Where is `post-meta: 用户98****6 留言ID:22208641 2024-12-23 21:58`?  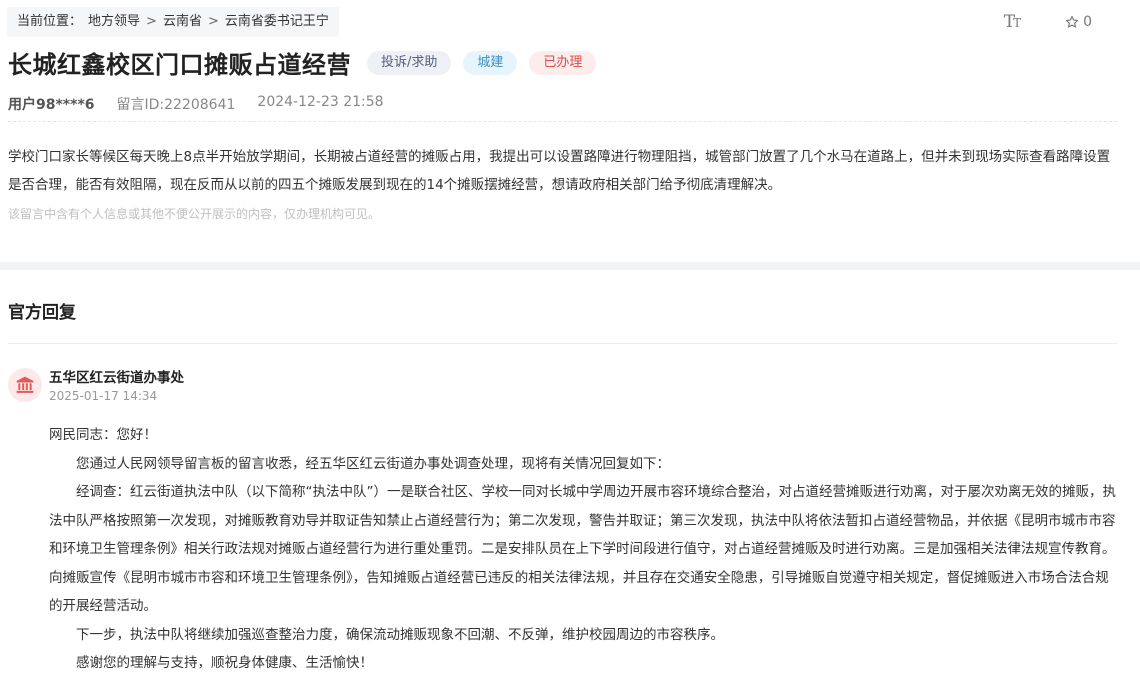 post-meta: 用户98****6 留言ID:22208641 2024-12-23 21:58 is located at coordinates (196, 104).